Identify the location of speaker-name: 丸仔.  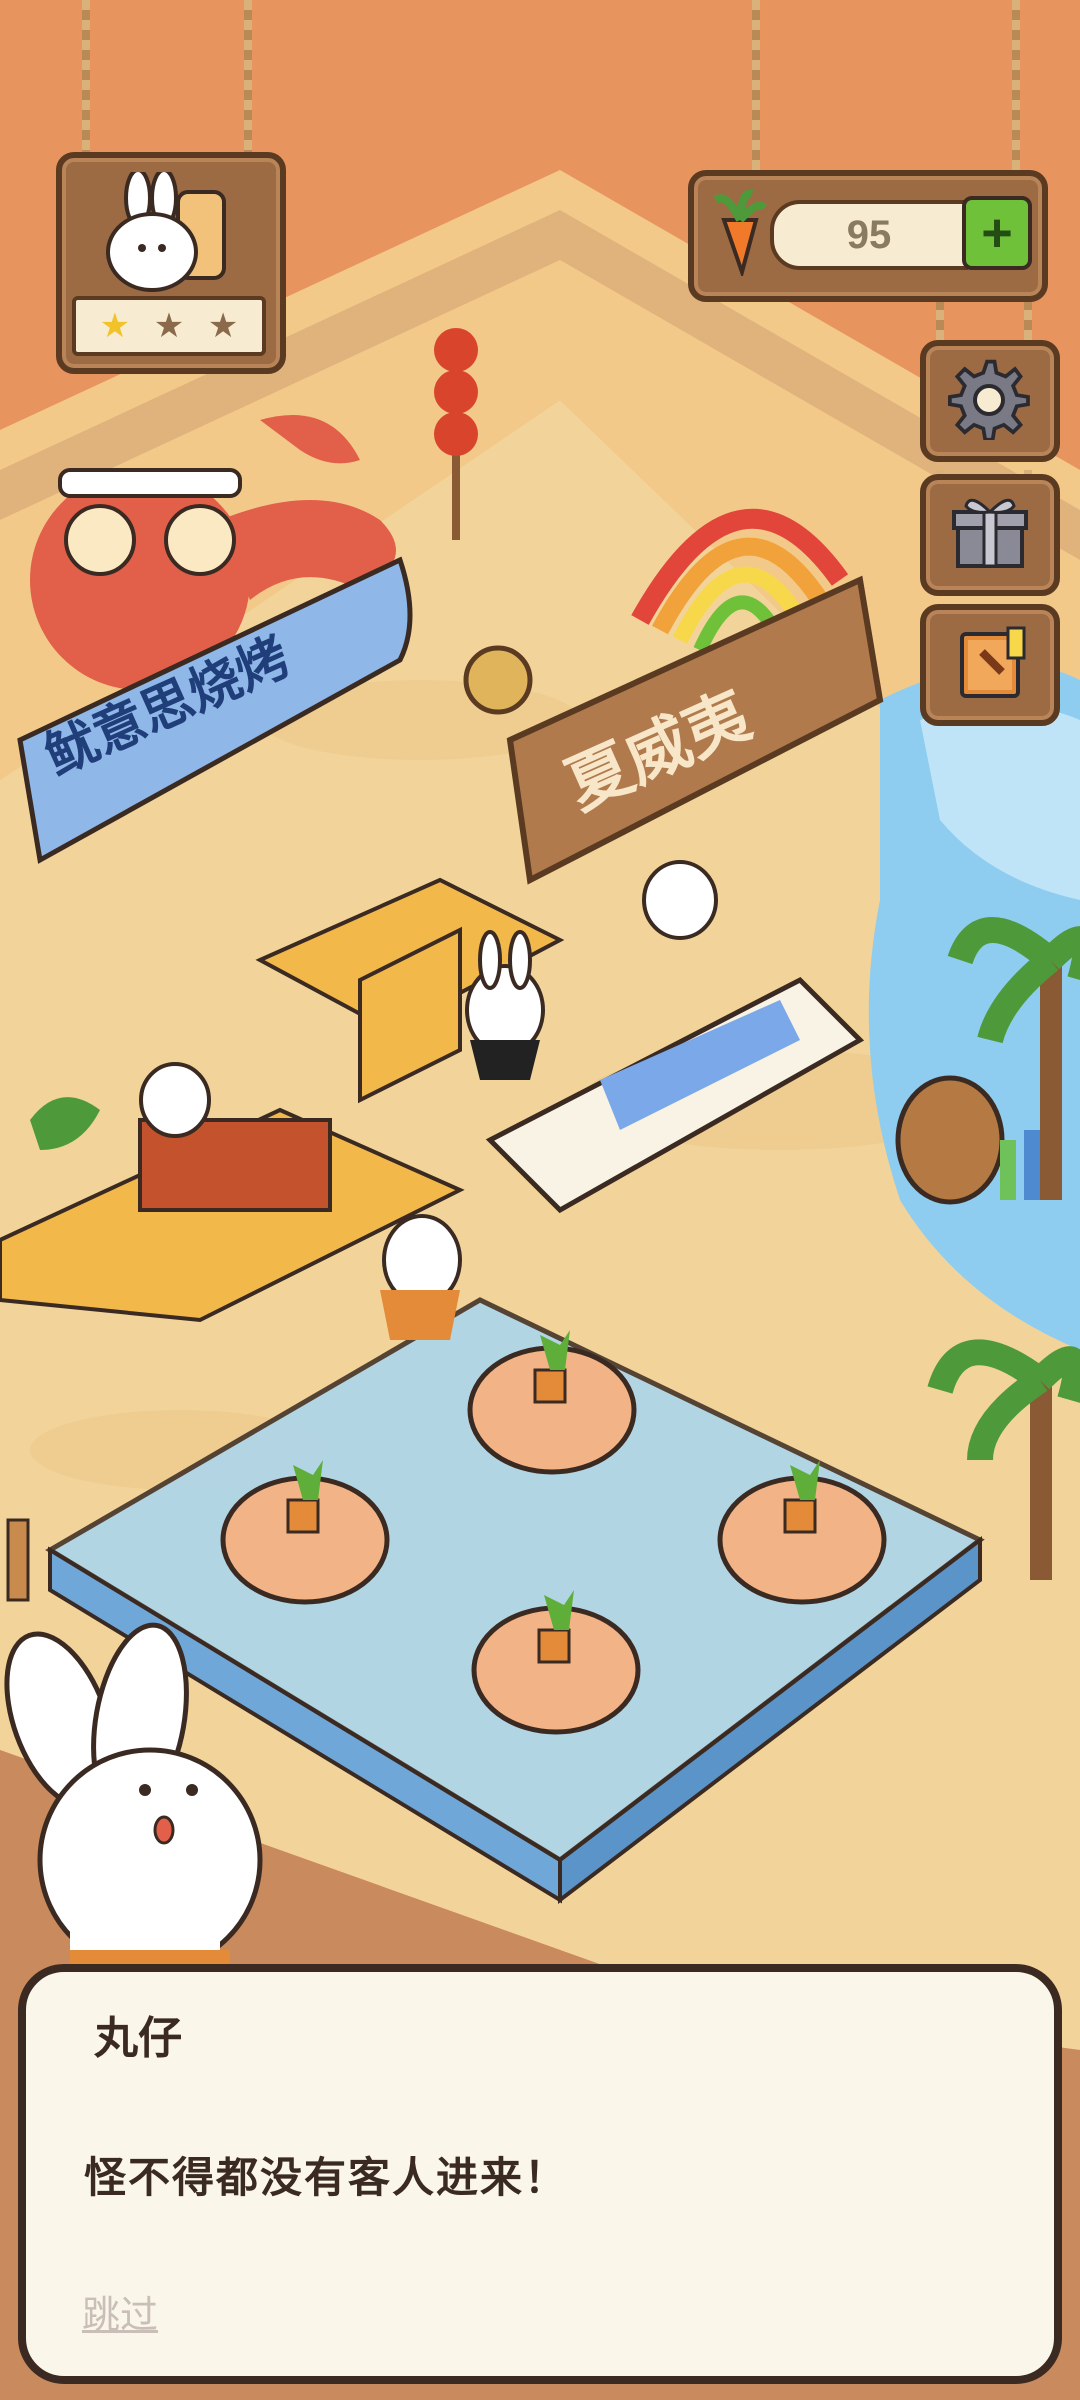
(138, 2038).